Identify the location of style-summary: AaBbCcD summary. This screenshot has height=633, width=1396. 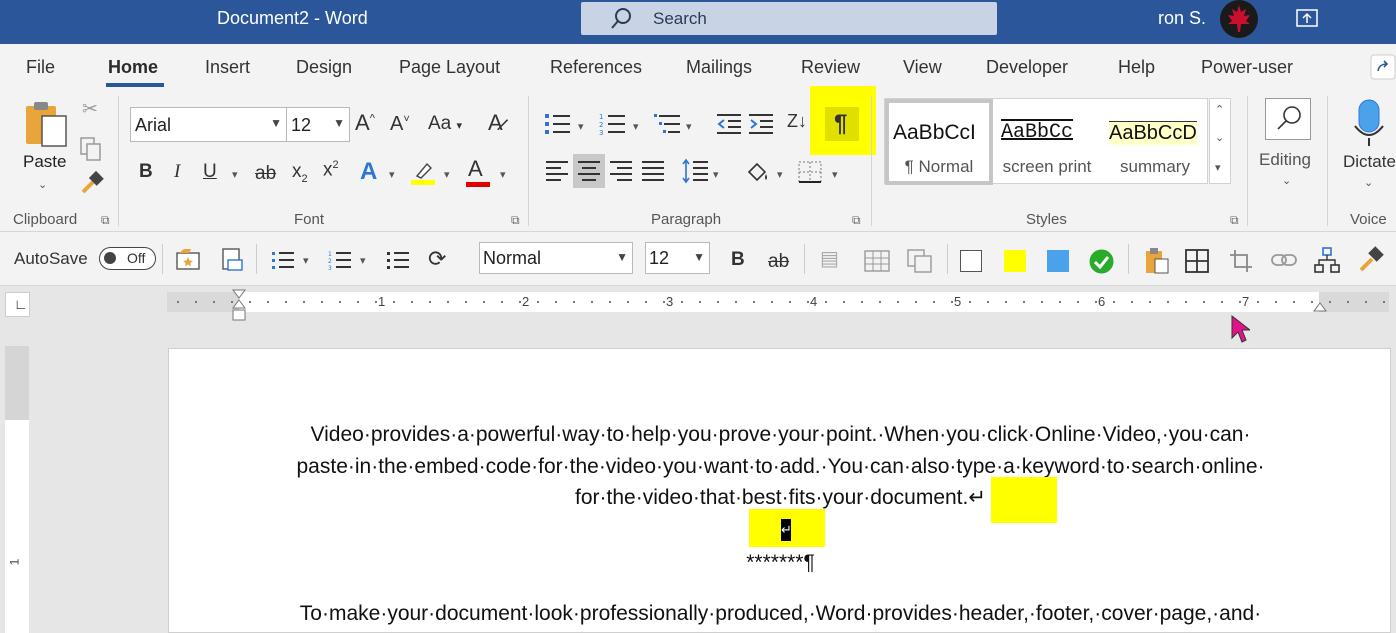
(1155, 142).